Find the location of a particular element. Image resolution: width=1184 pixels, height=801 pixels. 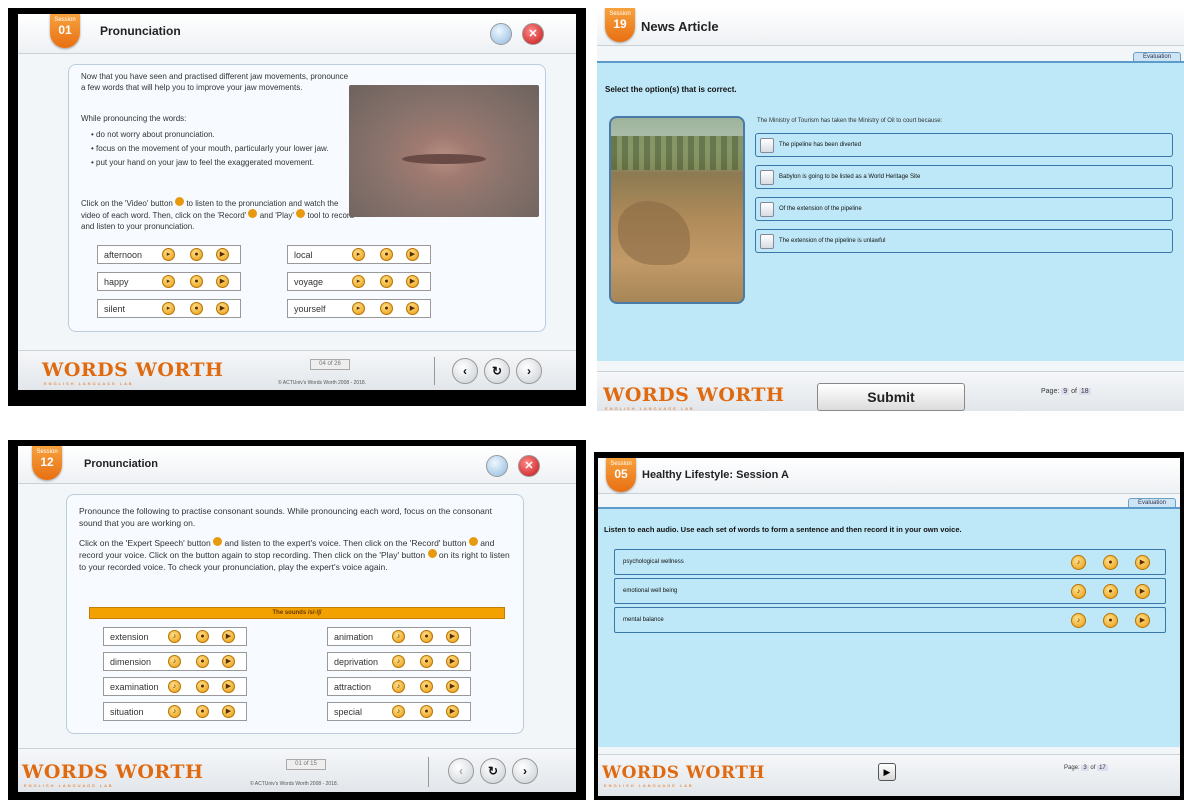

session-badge: Session 19 is located at coordinates (620, 25).